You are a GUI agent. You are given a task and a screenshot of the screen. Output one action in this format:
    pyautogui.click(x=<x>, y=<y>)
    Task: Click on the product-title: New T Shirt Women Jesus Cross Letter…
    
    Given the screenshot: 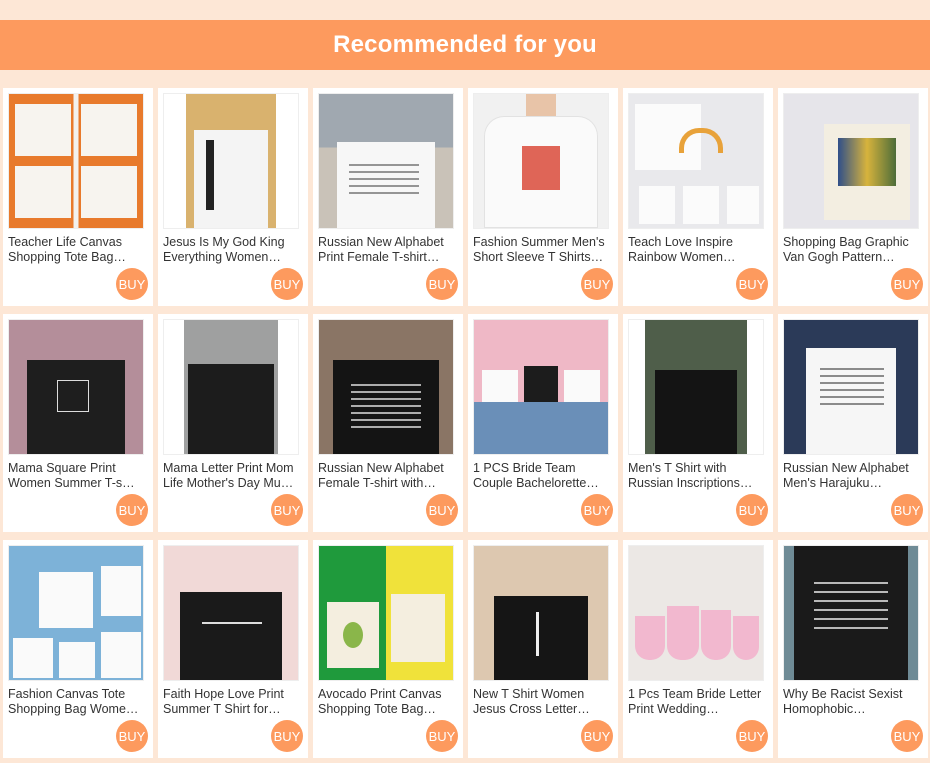 What is the action you would take?
    pyautogui.click(x=542, y=702)
    